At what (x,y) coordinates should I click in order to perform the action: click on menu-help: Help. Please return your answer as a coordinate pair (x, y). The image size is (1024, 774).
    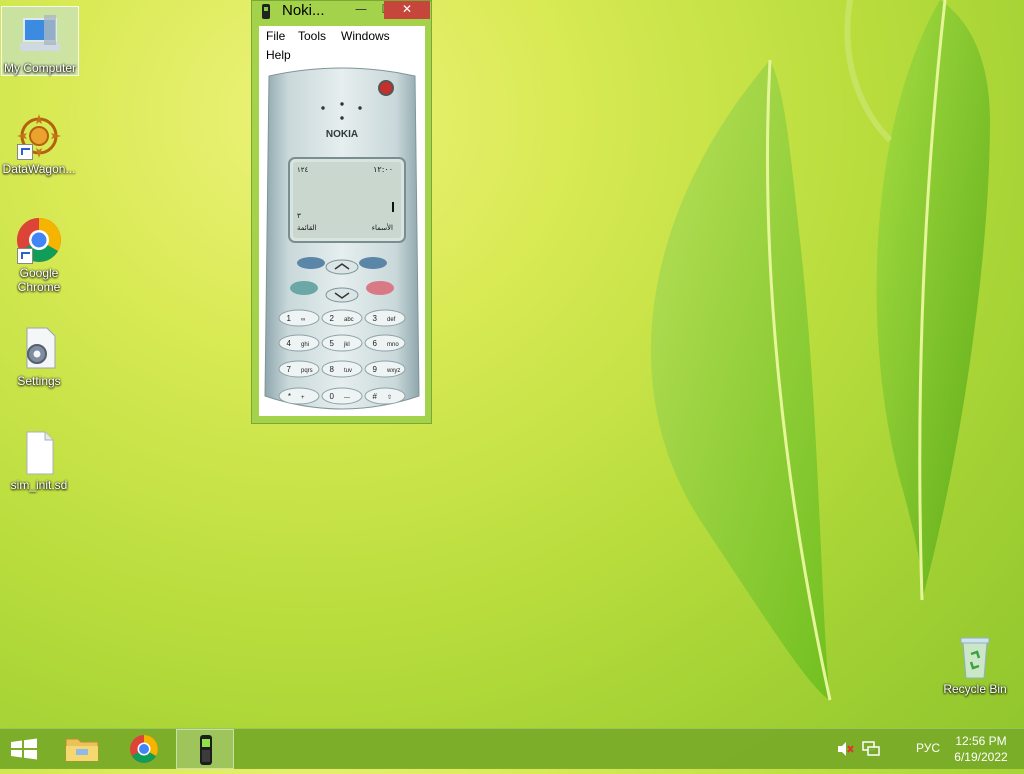
    Looking at the image, I should click on (278, 55).